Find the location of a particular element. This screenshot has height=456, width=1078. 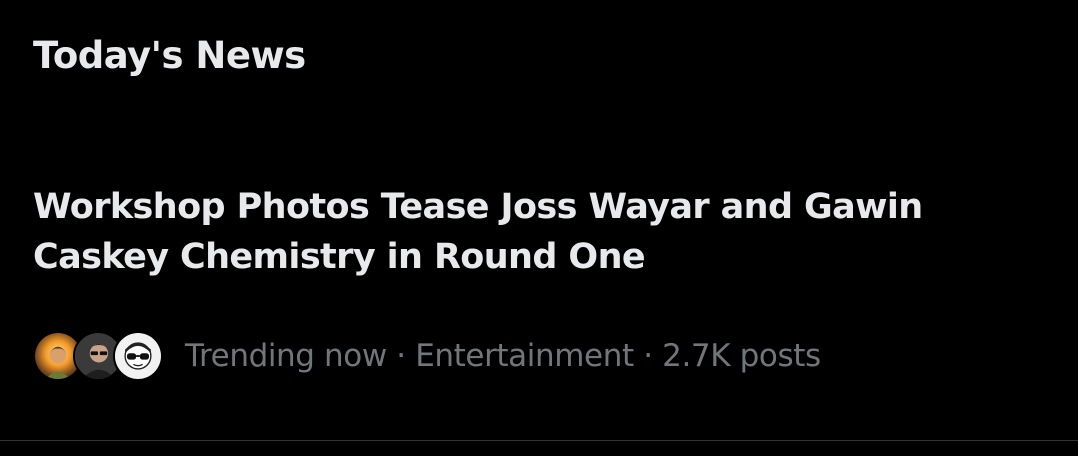

section-title: Today's News is located at coordinates (169, 55).